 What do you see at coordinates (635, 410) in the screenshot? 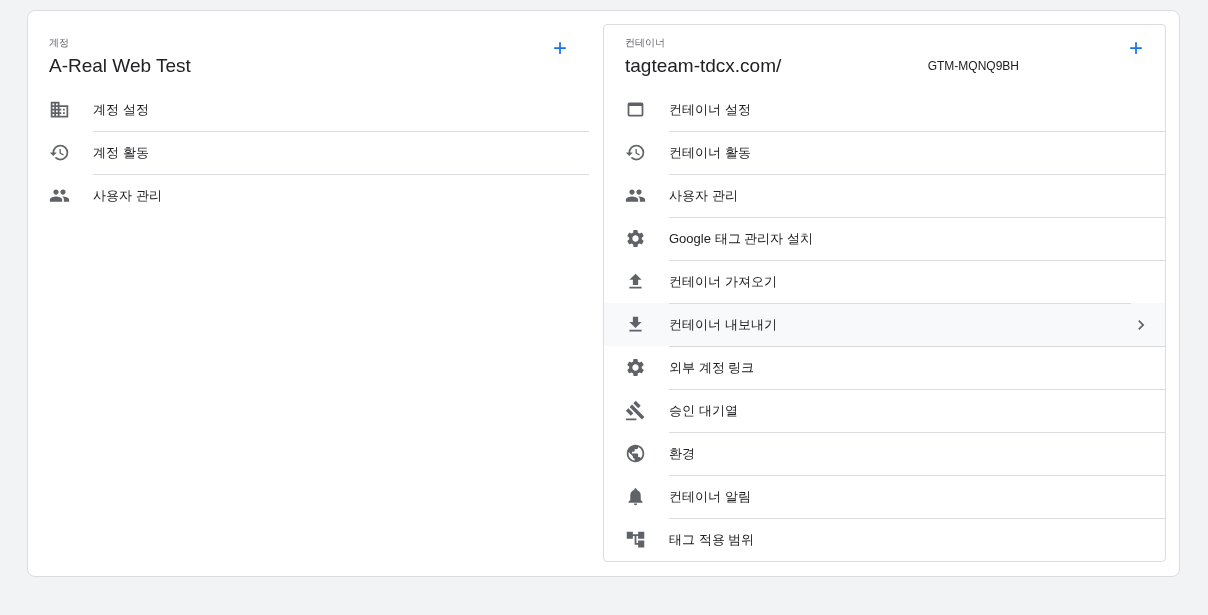
I see `gavel-icon` at bounding box center [635, 410].